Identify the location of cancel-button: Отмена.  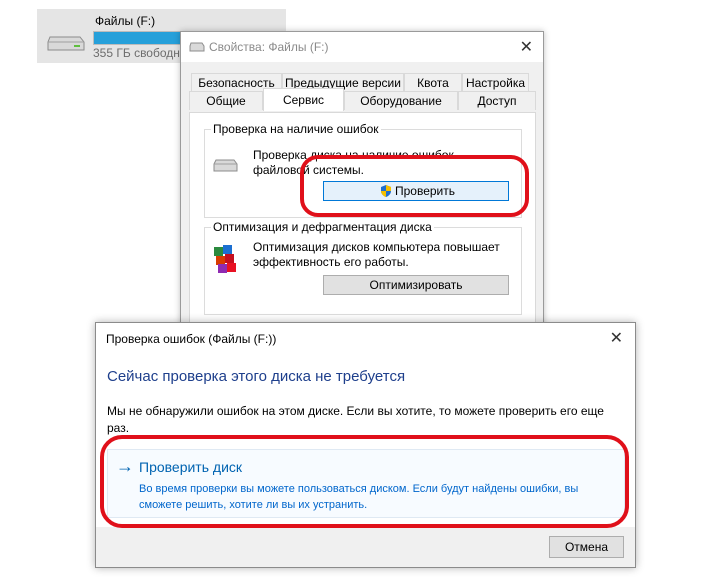
(586, 547).